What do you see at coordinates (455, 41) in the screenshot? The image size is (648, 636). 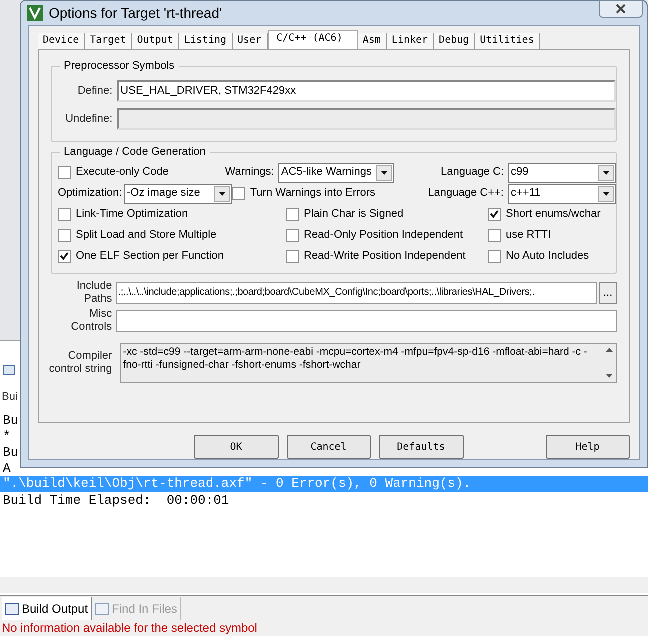 I see `tab: Debug` at bounding box center [455, 41].